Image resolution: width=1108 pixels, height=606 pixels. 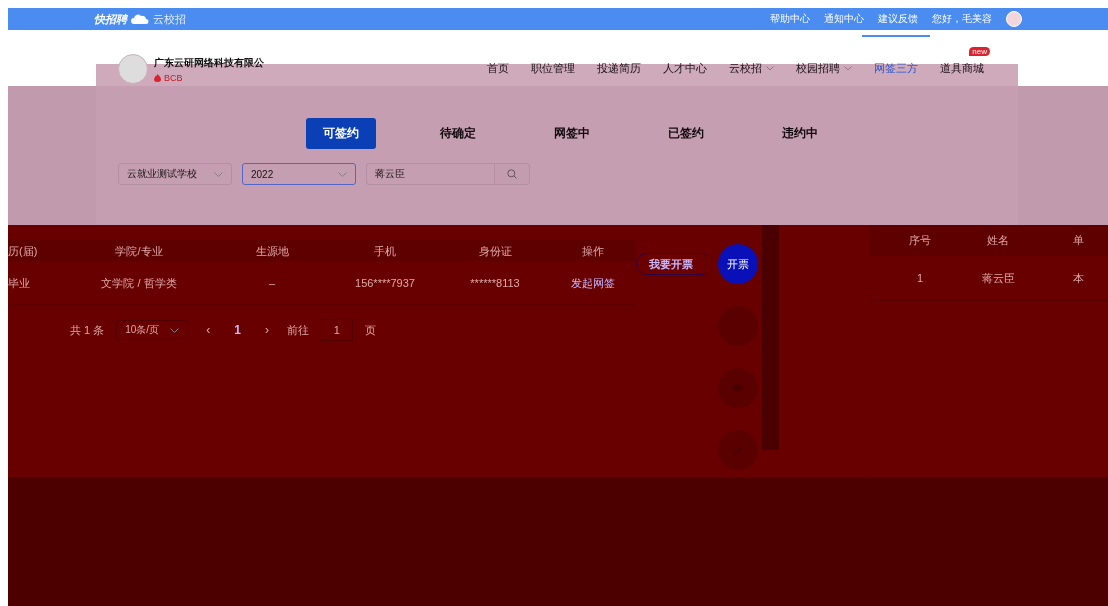 I want to click on active-tab-indicator, so click(x=896, y=36).